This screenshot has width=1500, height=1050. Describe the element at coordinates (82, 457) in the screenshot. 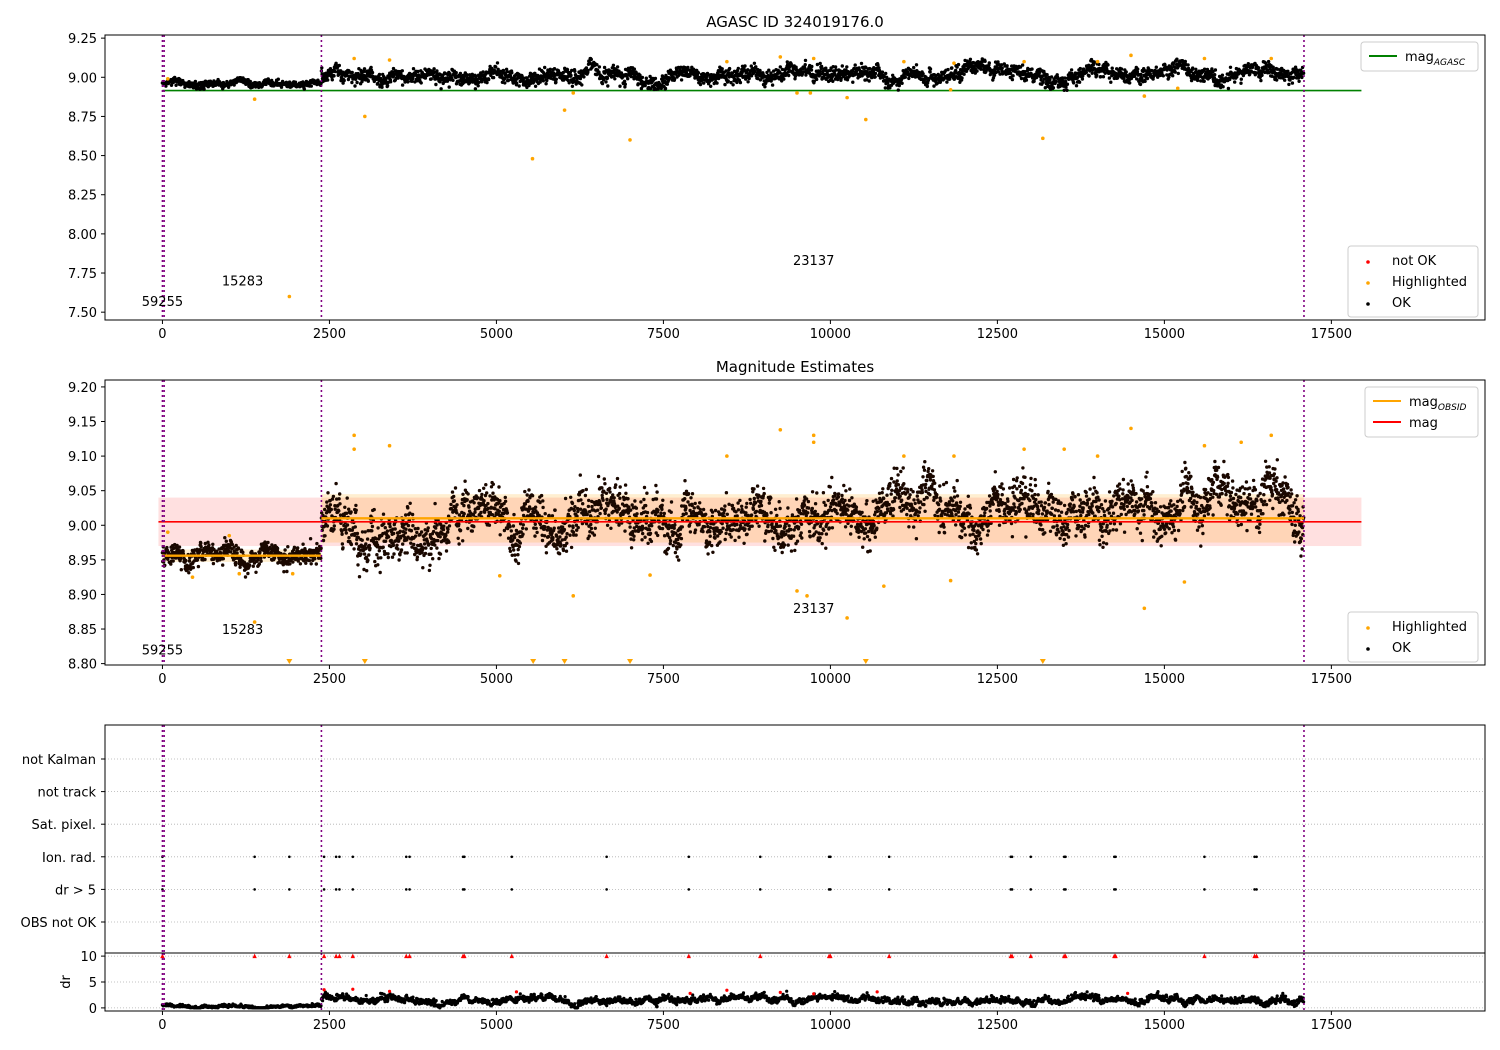

I see `y-tick-label: 9.10` at that location.